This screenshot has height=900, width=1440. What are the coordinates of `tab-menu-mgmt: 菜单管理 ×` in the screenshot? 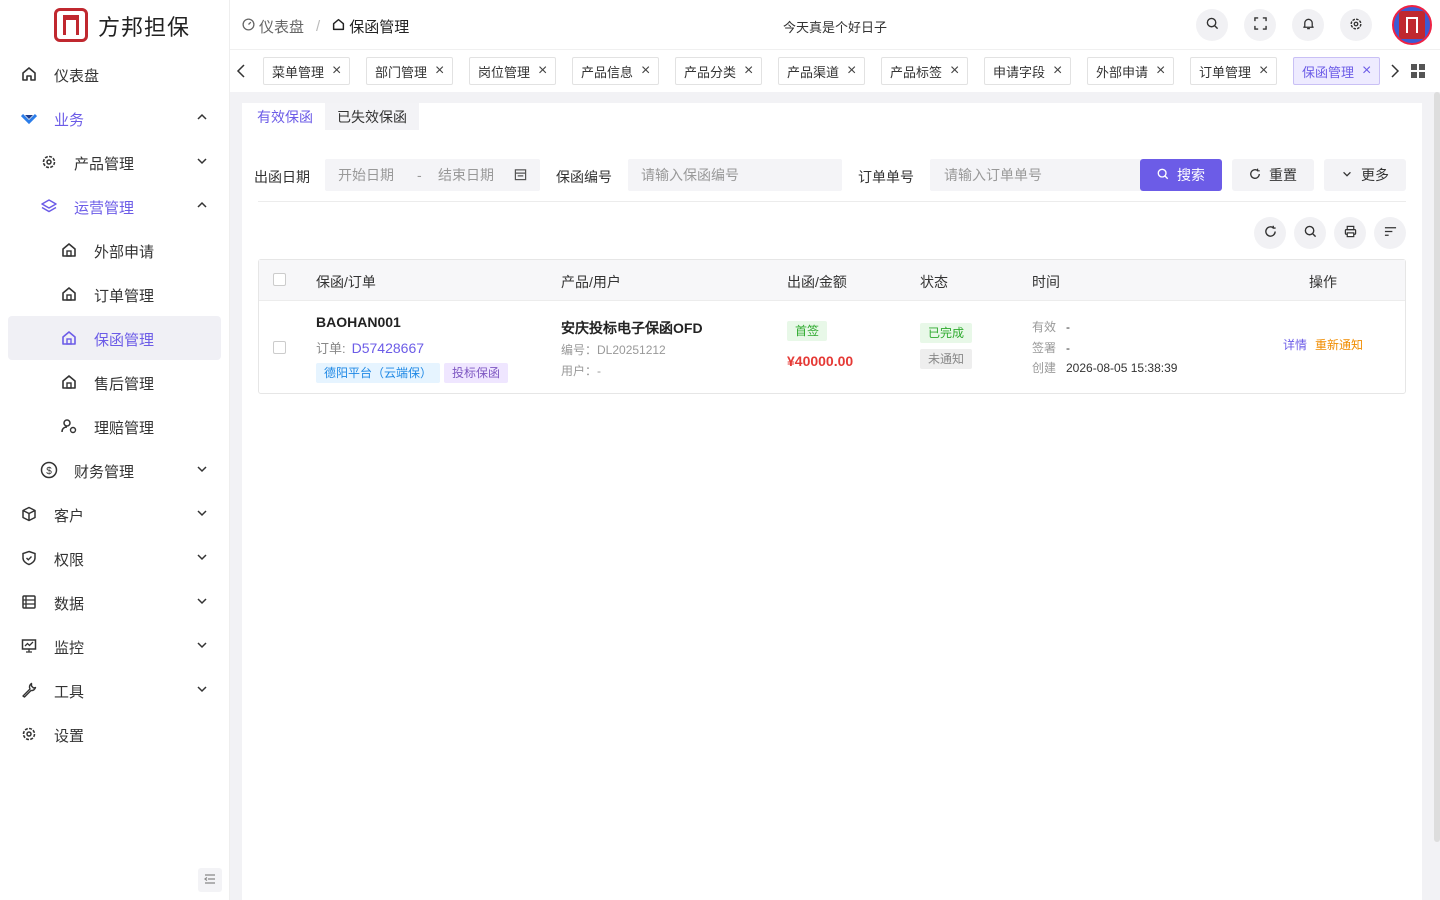 It's located at (307, 71).